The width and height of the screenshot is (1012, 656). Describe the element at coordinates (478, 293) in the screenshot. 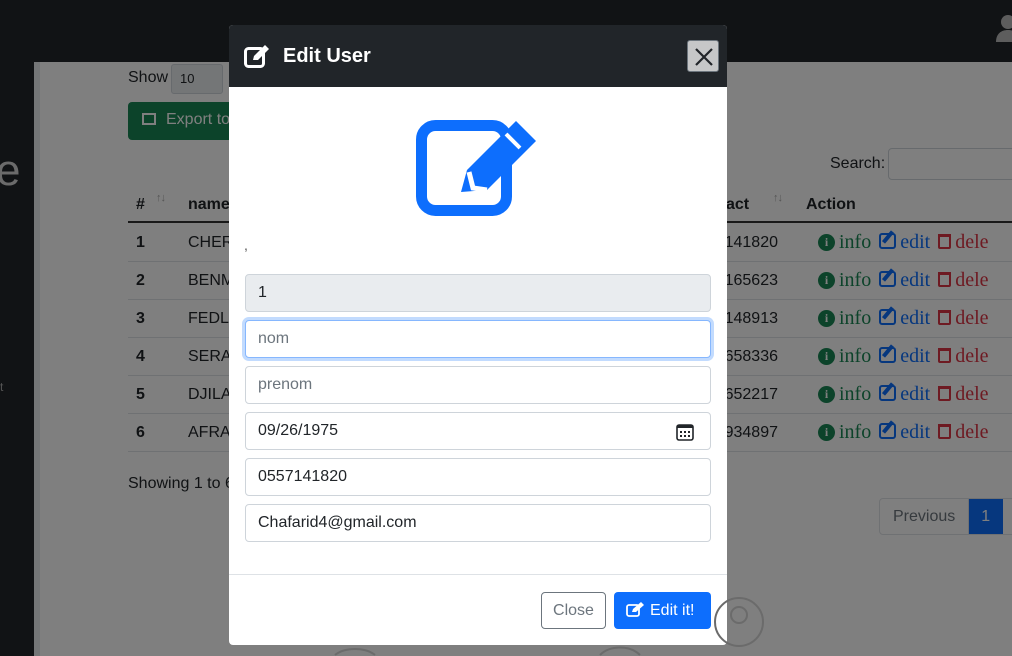

I see `id-field` at that location.